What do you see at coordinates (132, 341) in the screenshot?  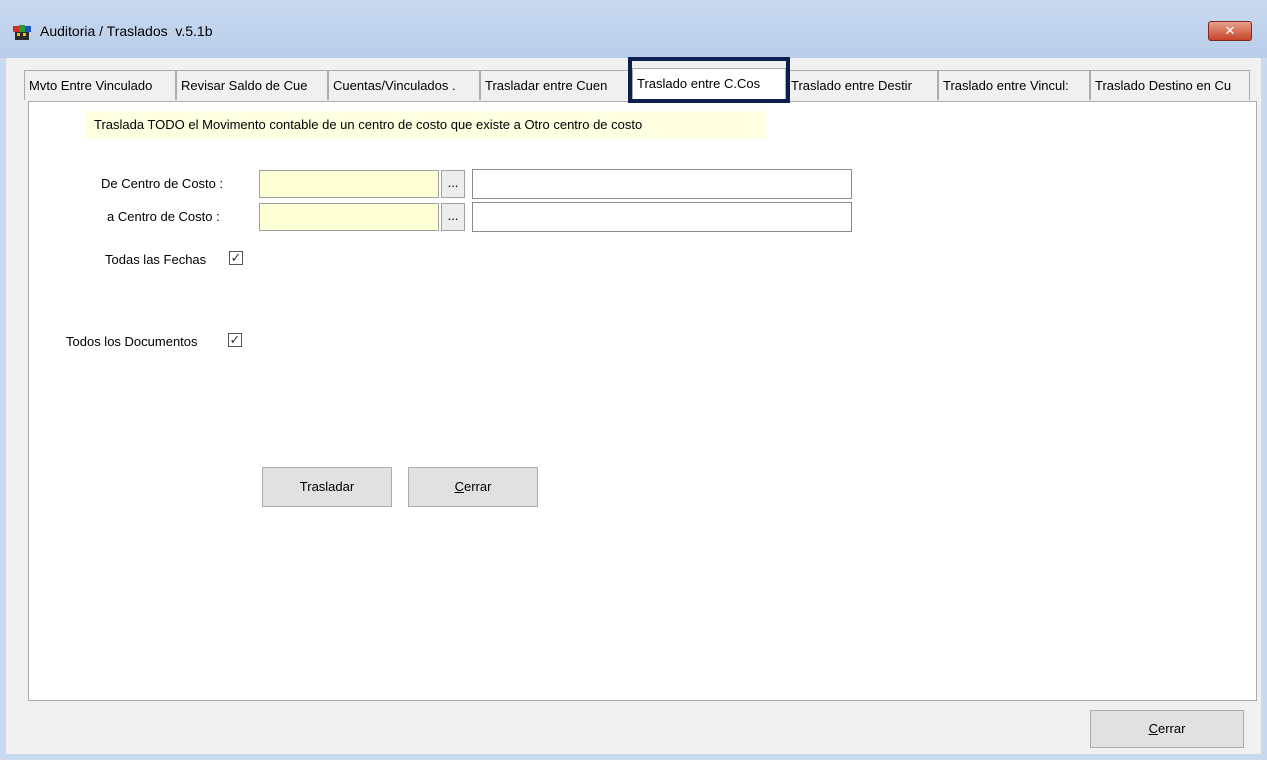 I see `all-documents-label: Todos los Documentos` at bounding box center [132, 341].